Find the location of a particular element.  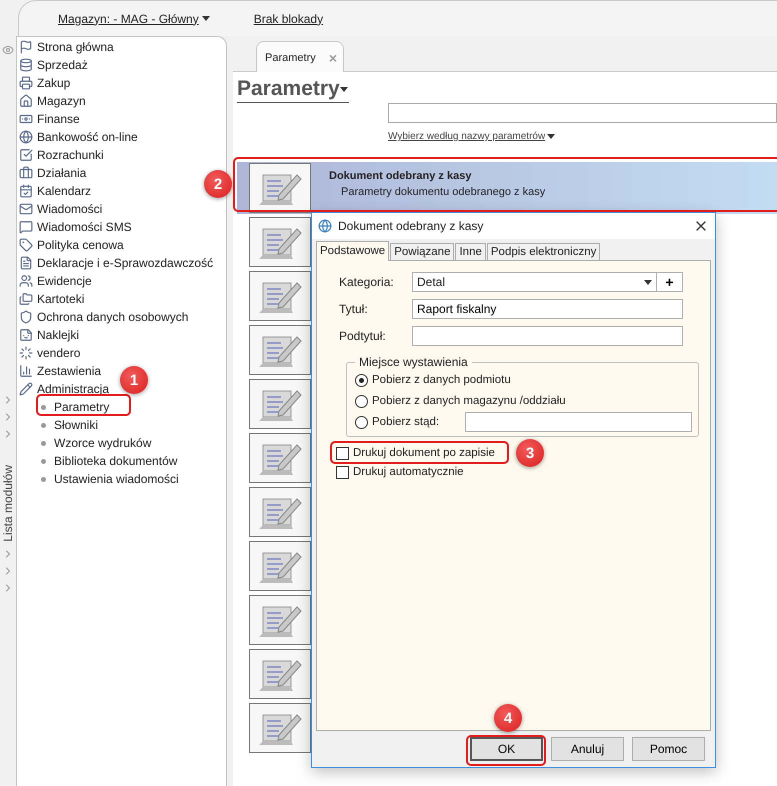

tag-icon is located at coordinates (26, 245).